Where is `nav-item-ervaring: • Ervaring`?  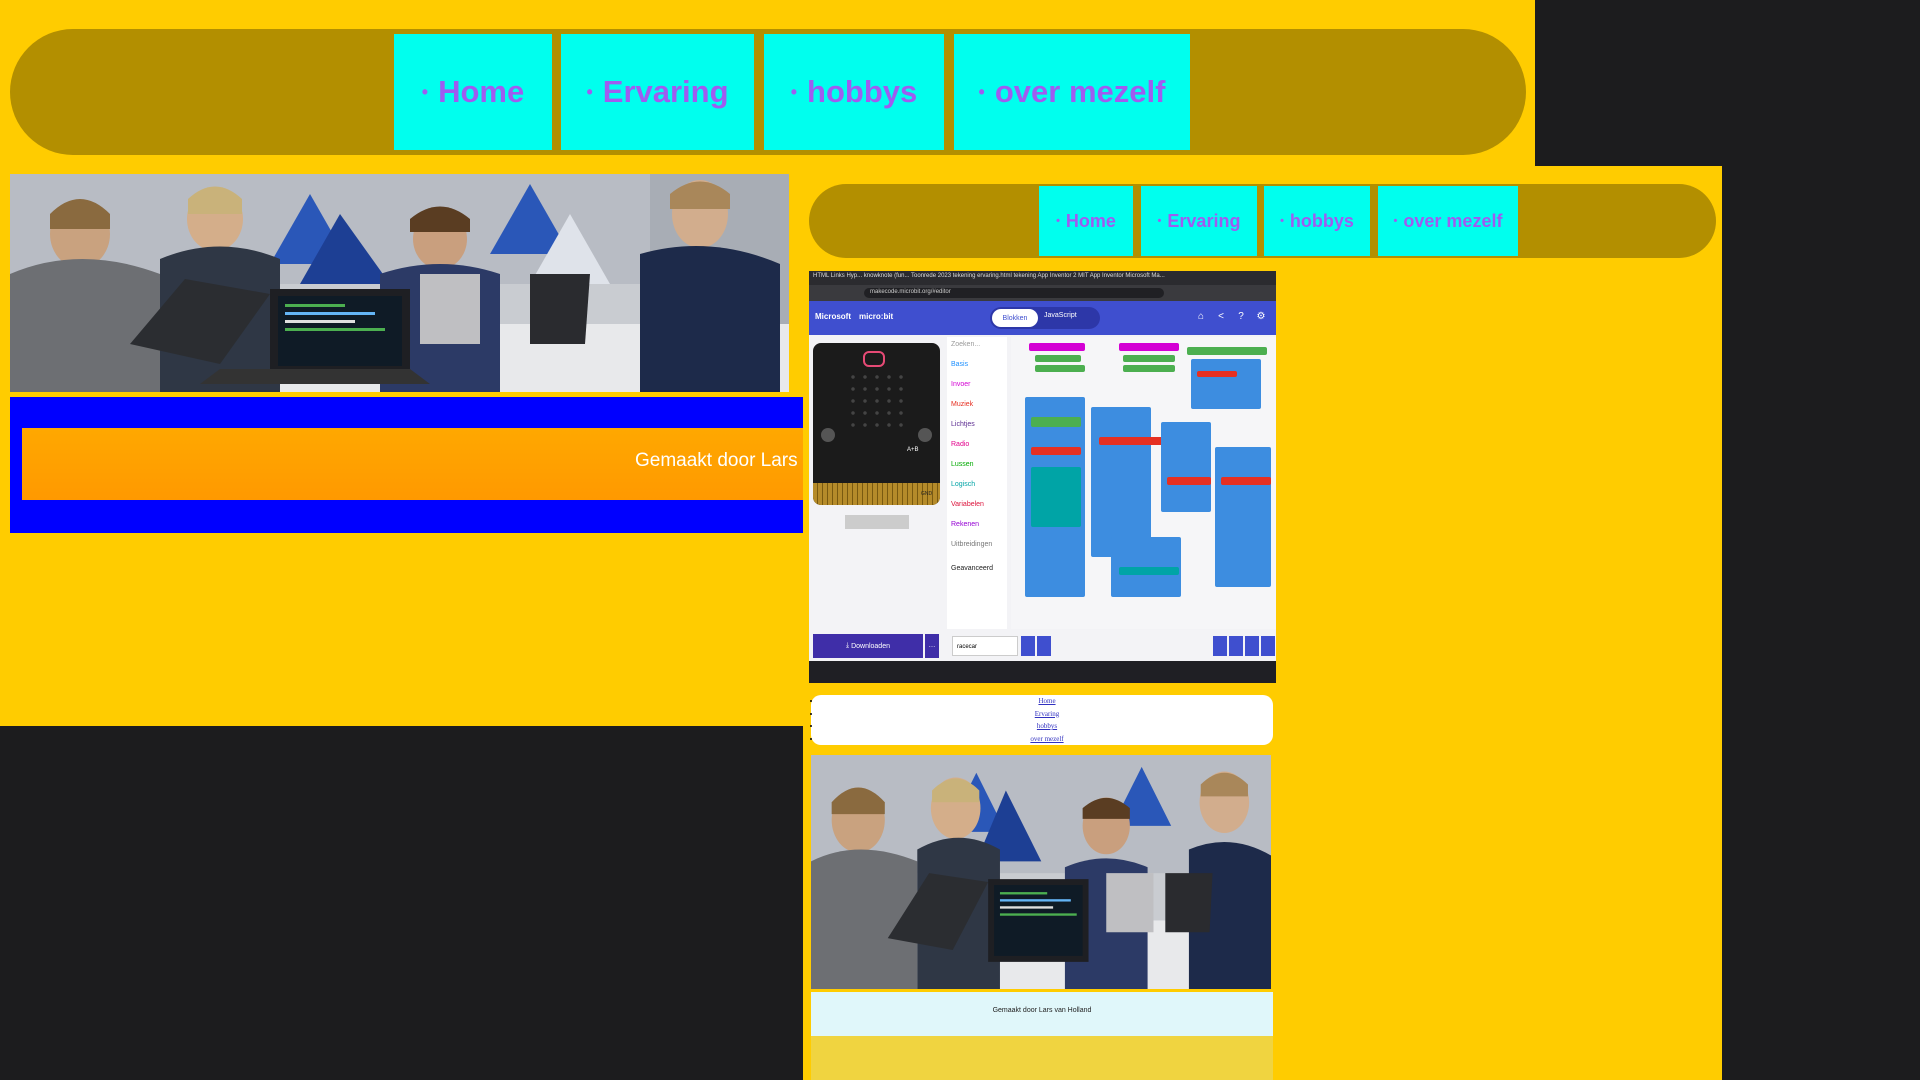 nav-item-ervaring: • Ervaring is located at coordinates (657, 92).